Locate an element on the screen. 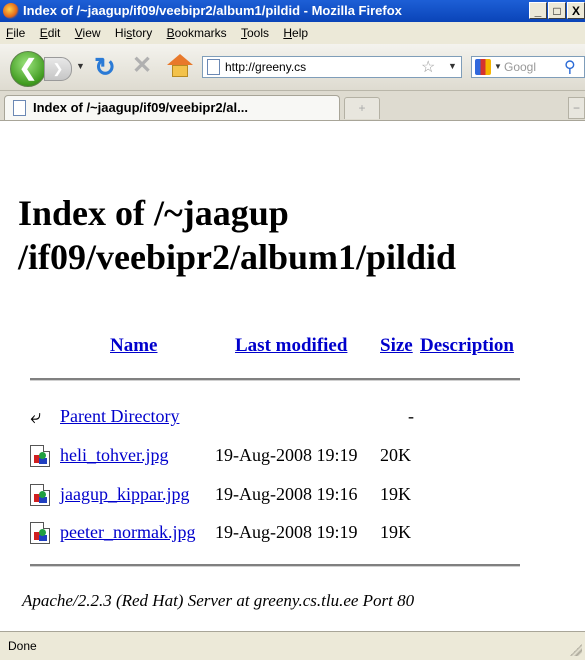 This screenshot has height=660, width=585. window-controls: _ □ X is located at coordinates (556, 11).